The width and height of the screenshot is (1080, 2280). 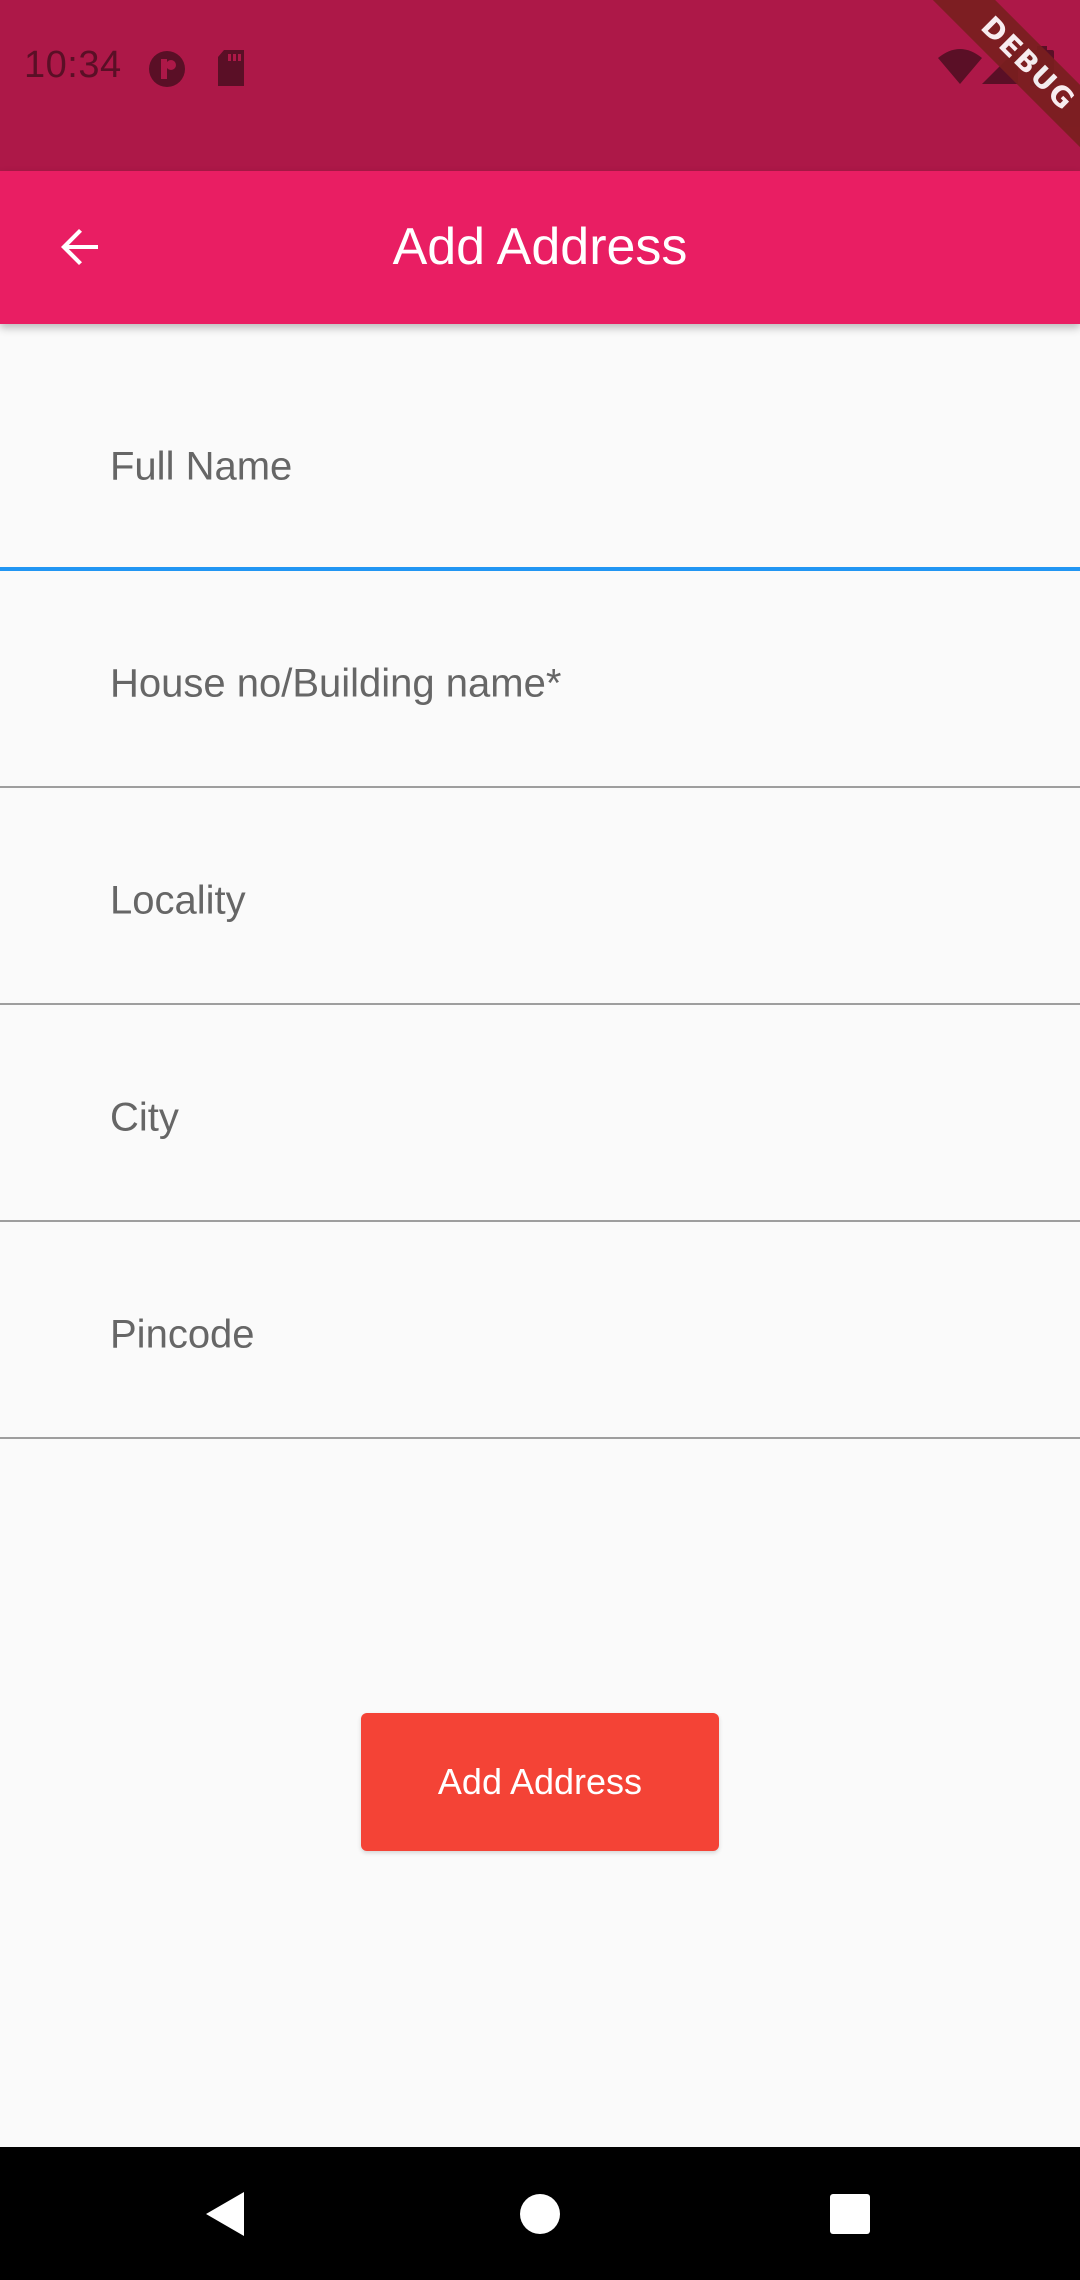 What do you see at coordinates (201, 466) in the screenshot?
I see `full-name-label: Full Name` at bounding box center [201, 466].